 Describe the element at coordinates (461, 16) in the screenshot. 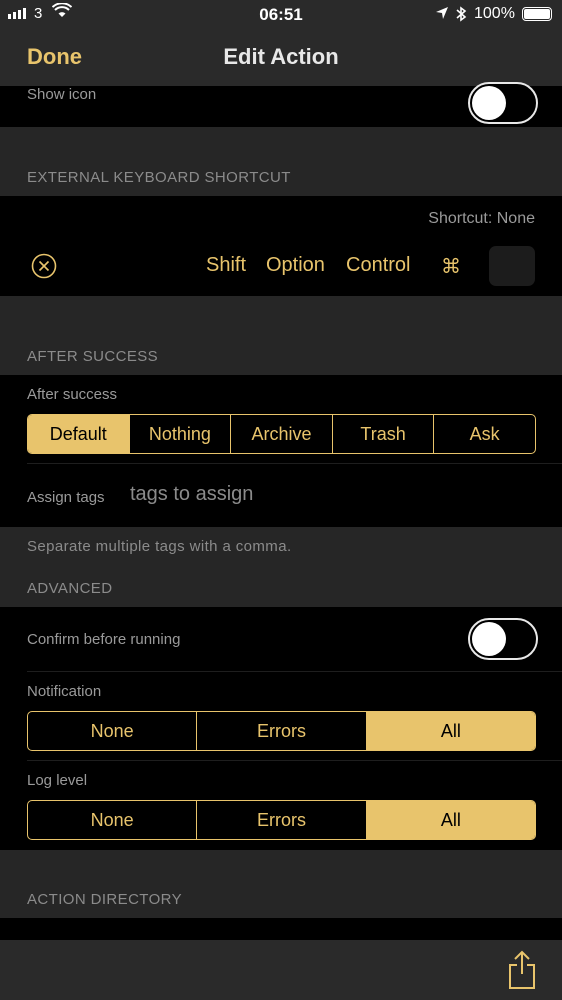

I see `bluetooth-icon` at that location.